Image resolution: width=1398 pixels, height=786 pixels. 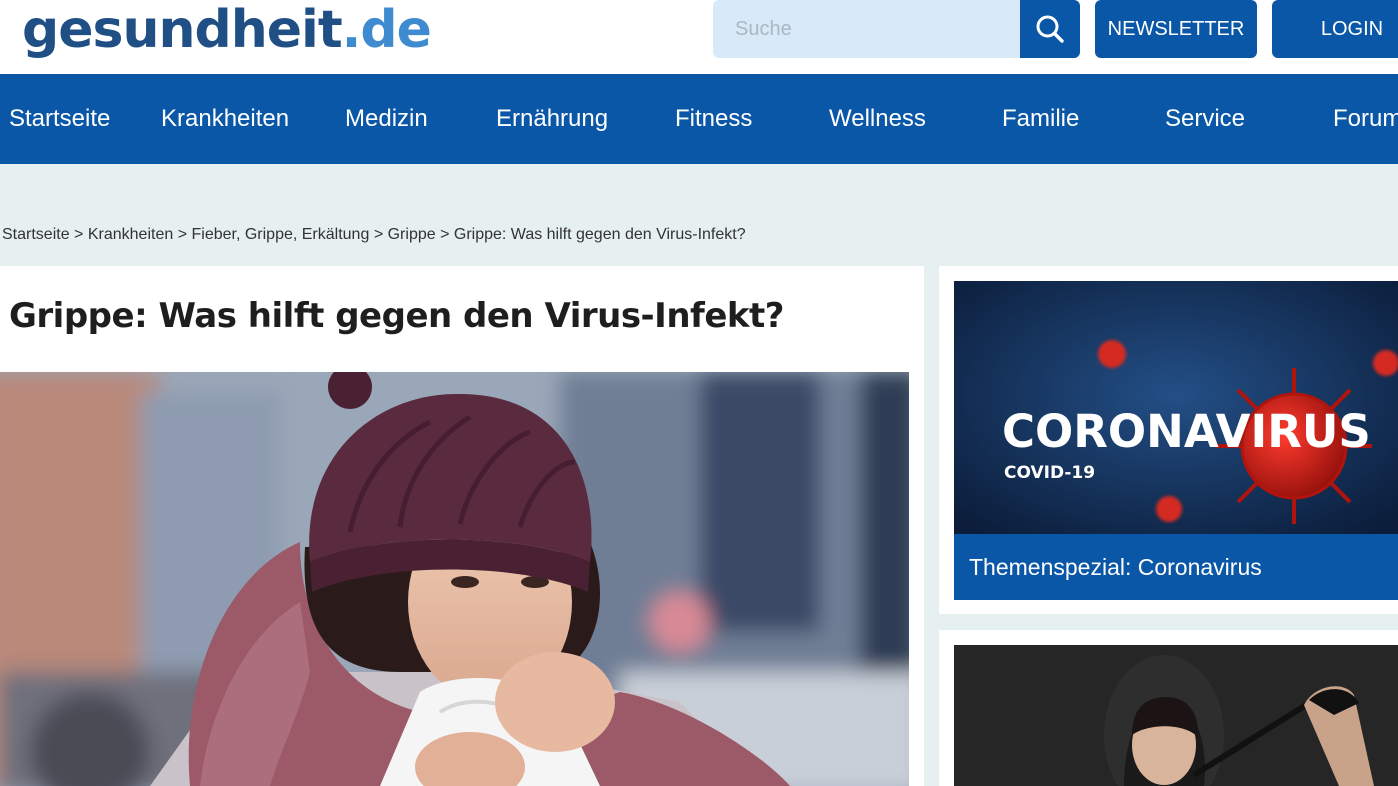 What do you see at coordinates (877, 119) in the screenshot?
I see `nav-item-wellness: Wellness` at bounding box center [877, 119].